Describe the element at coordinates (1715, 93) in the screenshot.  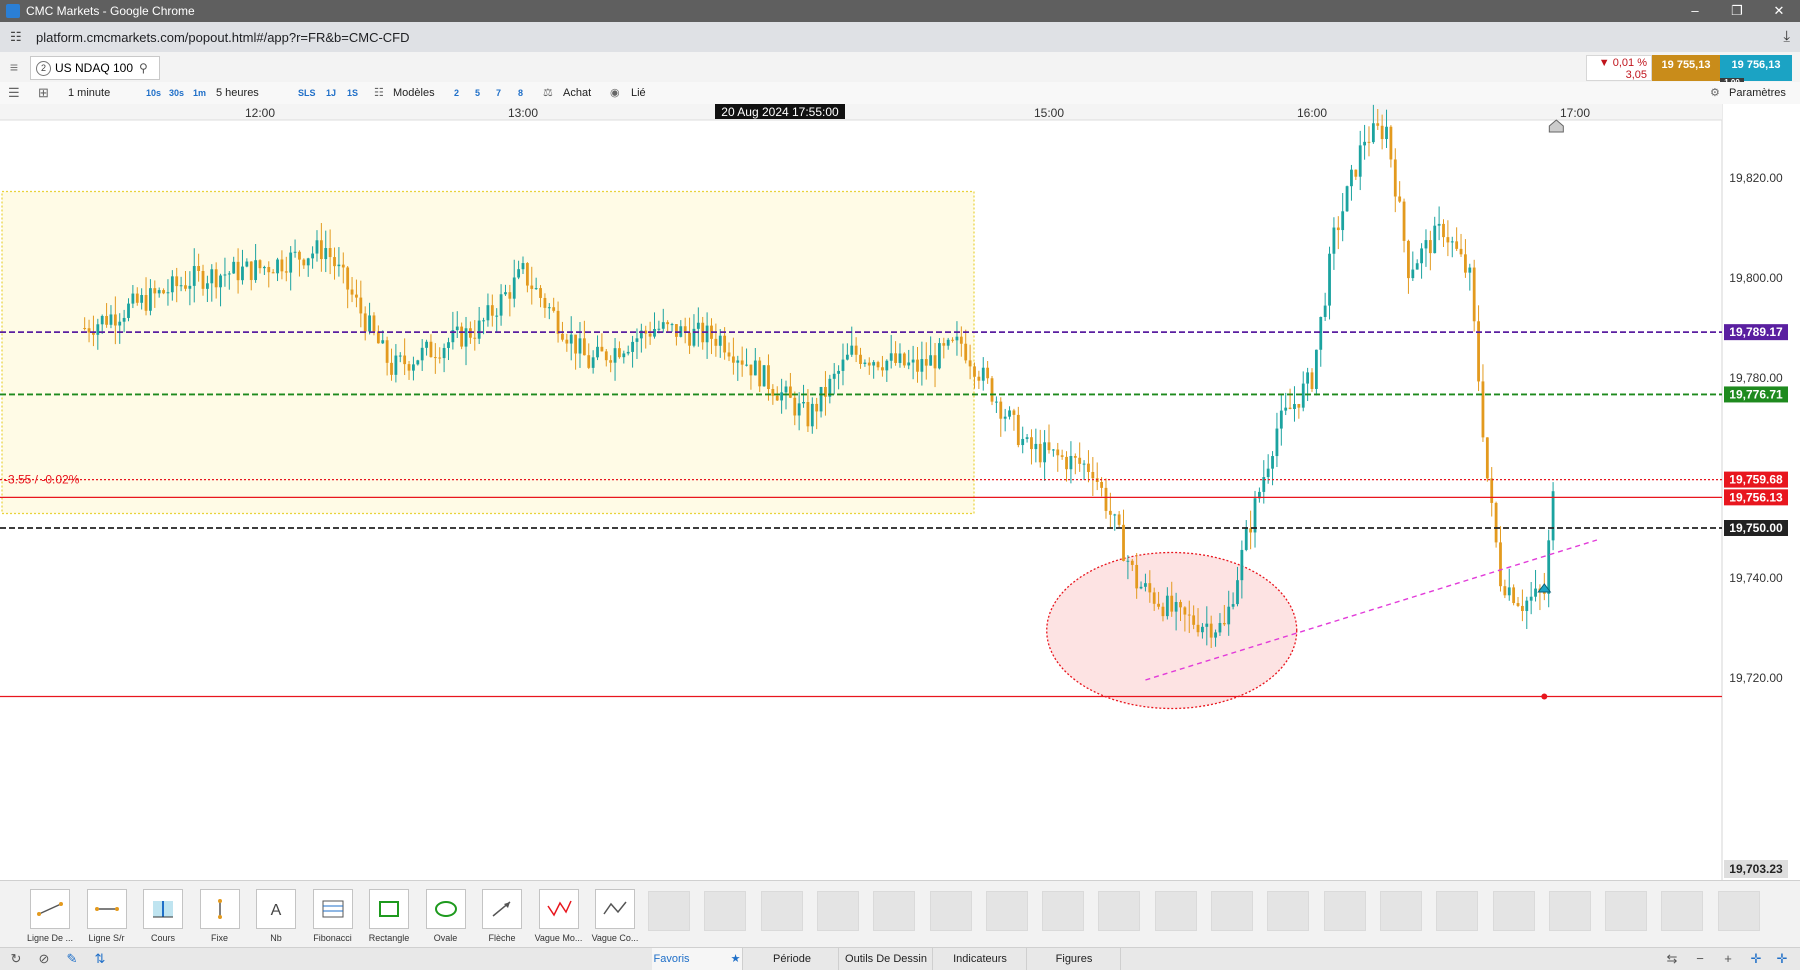
I see `settings-icon: ⚙` at that location.